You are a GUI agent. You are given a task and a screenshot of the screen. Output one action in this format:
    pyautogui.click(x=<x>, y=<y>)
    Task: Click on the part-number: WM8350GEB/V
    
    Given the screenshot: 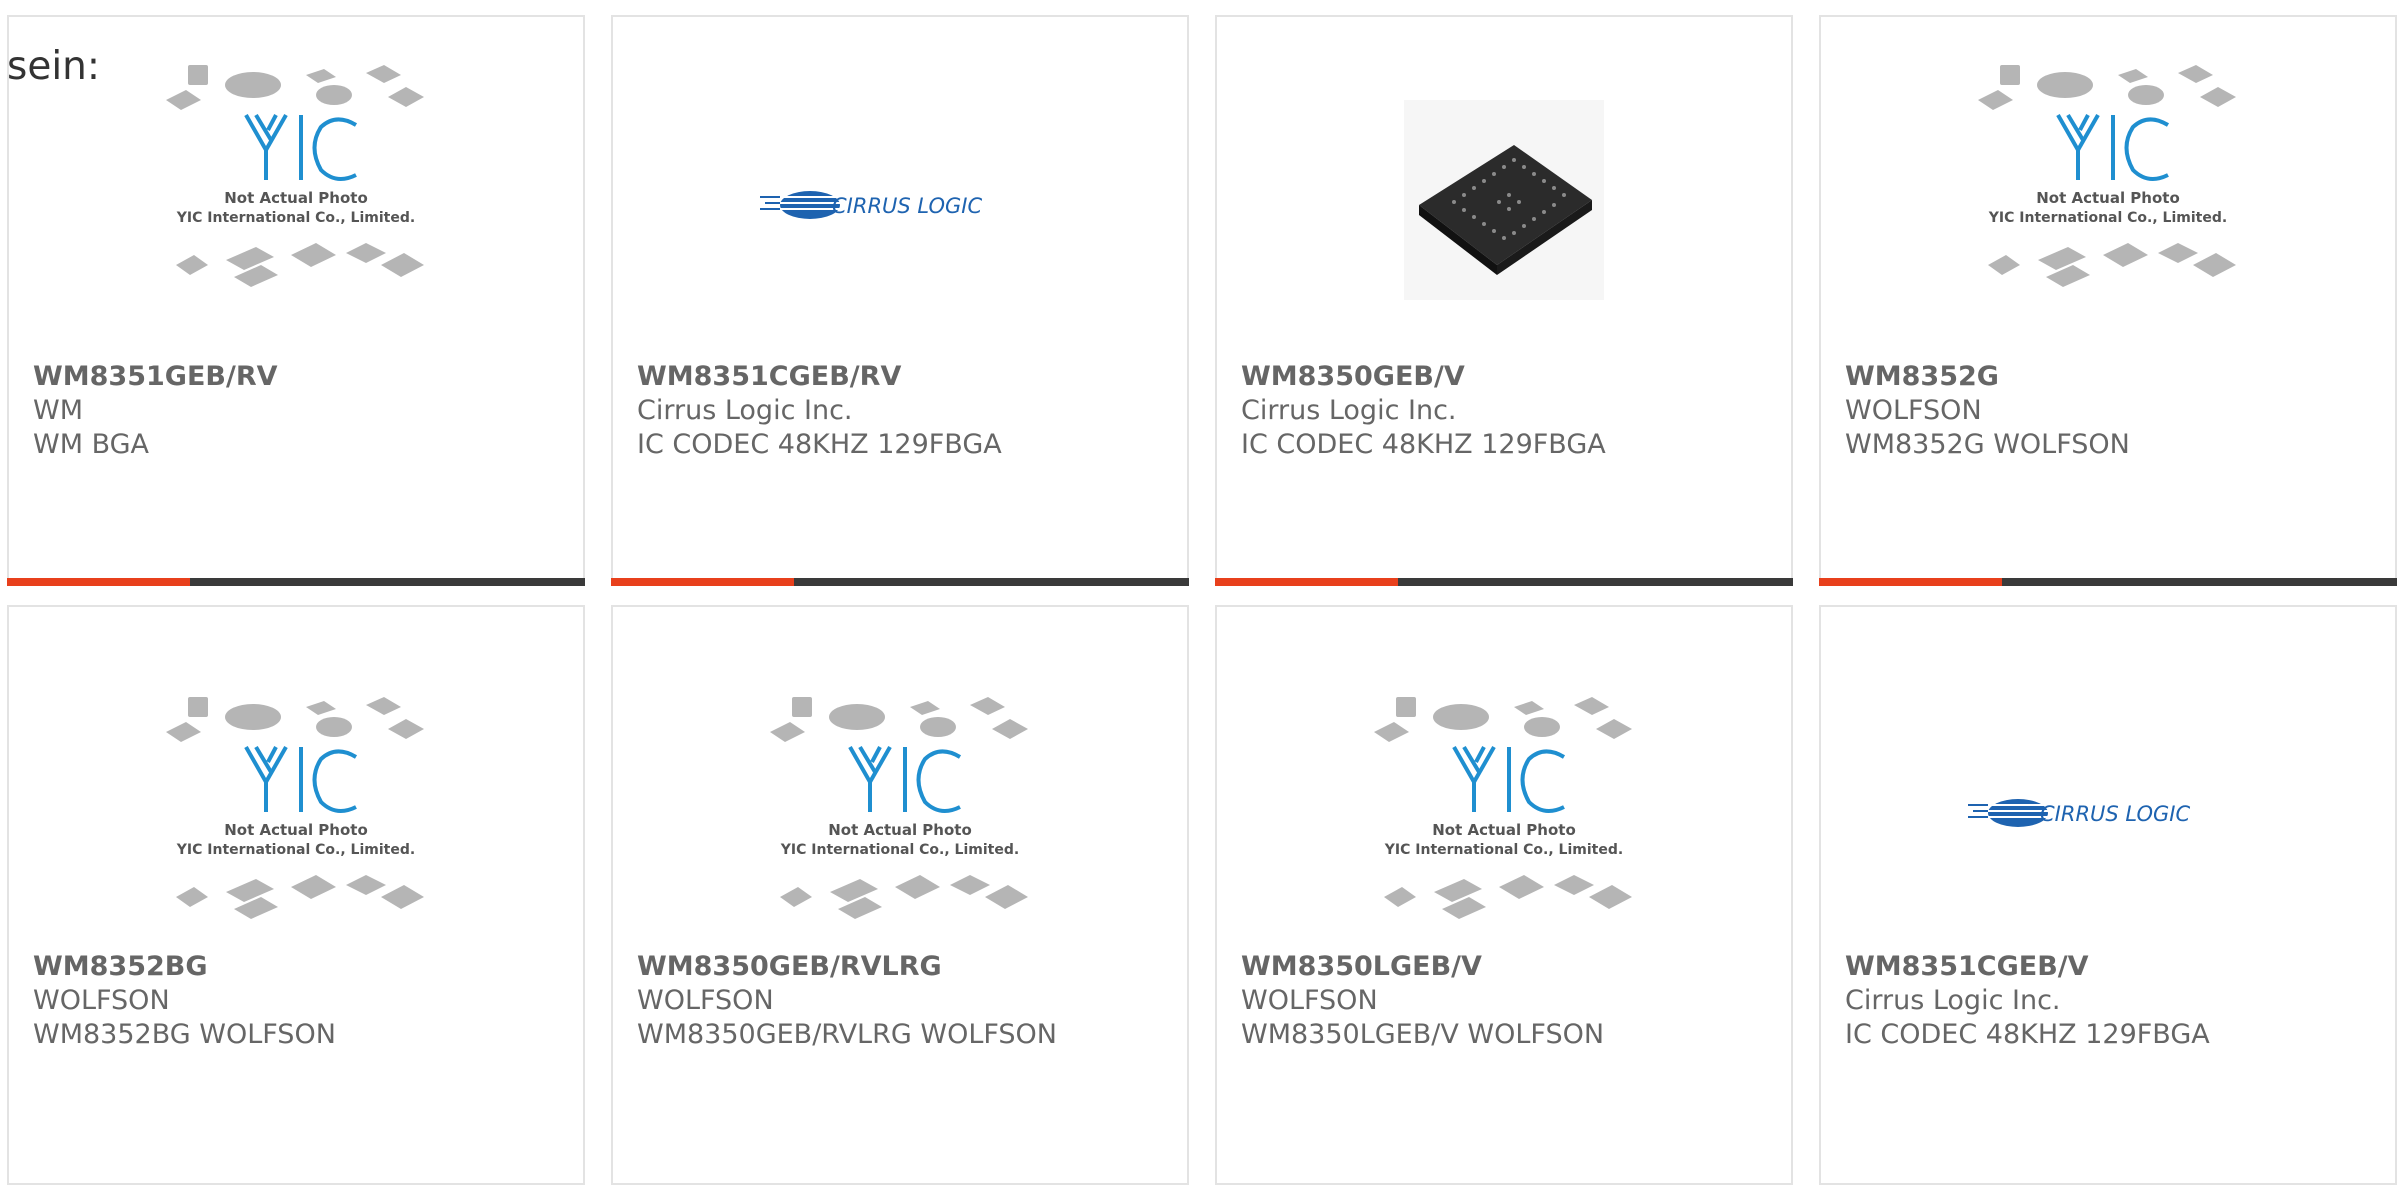 What is the action you would take?
    pyautogui.click(x=1506, y=377)
    